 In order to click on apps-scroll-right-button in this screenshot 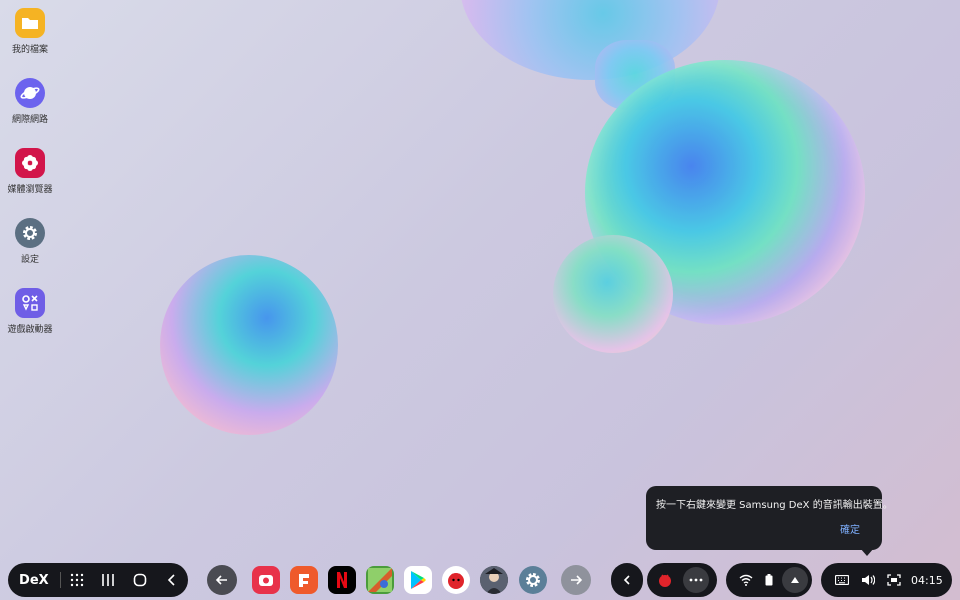, I will do `click(576, 580)`.